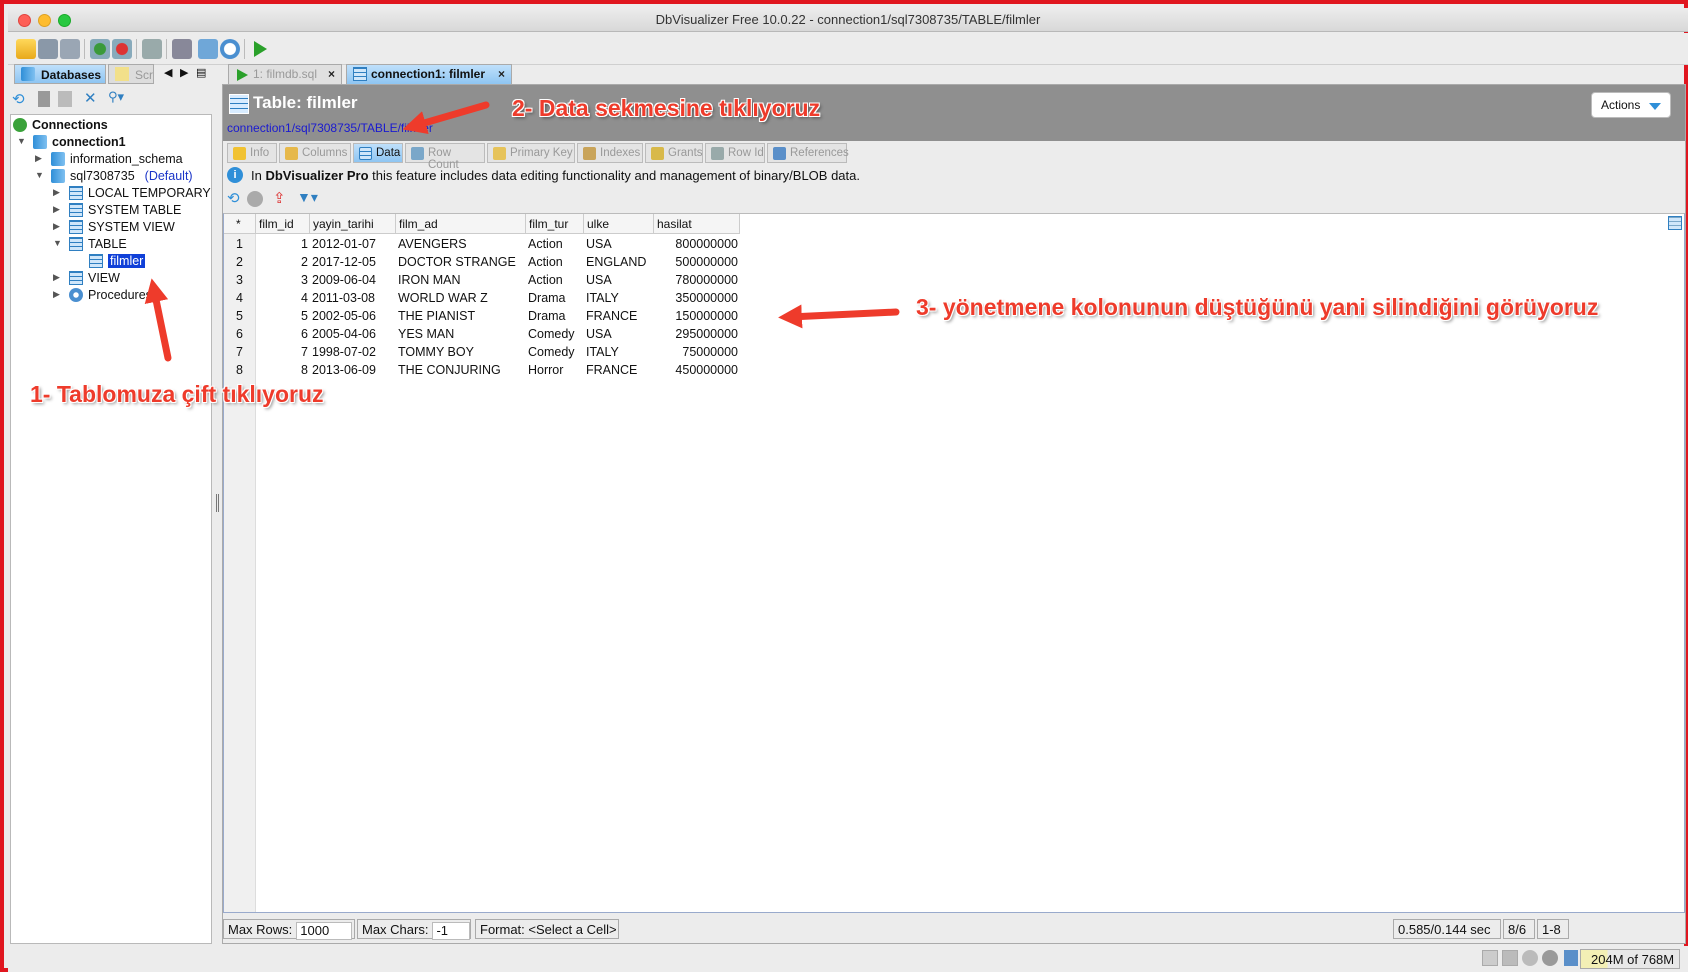 Image resolution: width=1688 pixels, height=972 pixels. What do you see at coordinates (114, 176) in the screenshot?
I see `tree-sql7308735: ▼ sql7308735 (Default)` at bounding box center [114, 176].